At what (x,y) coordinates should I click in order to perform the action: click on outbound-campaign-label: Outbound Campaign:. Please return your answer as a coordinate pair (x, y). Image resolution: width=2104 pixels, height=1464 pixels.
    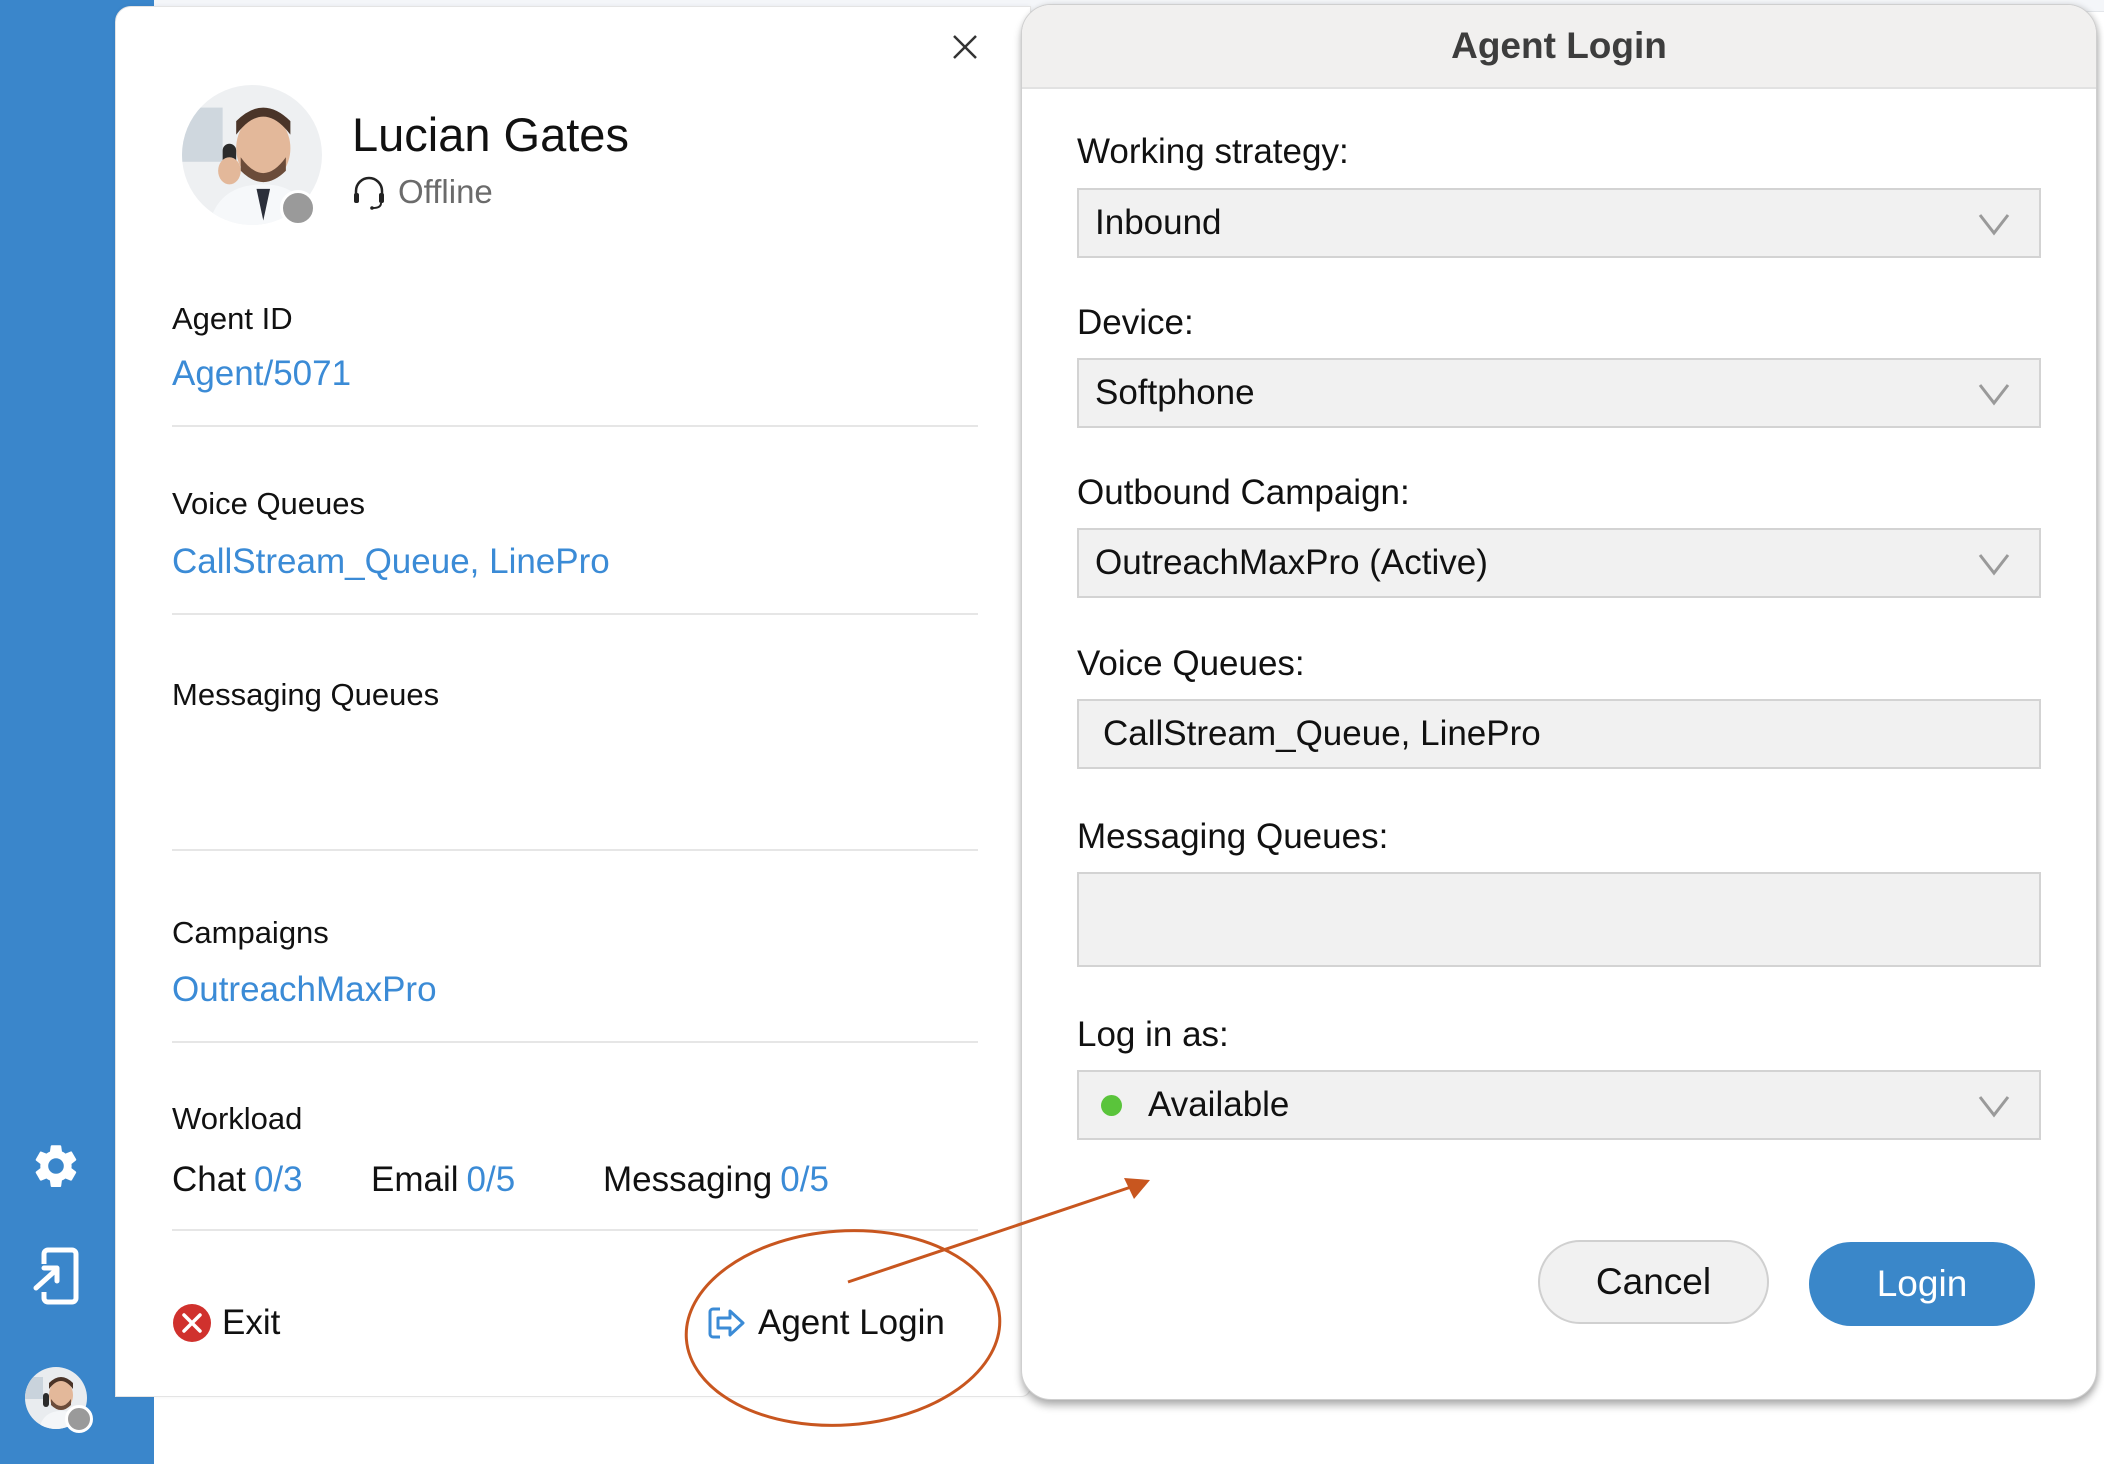
    Looking at the image, I should click on (1243, 492).